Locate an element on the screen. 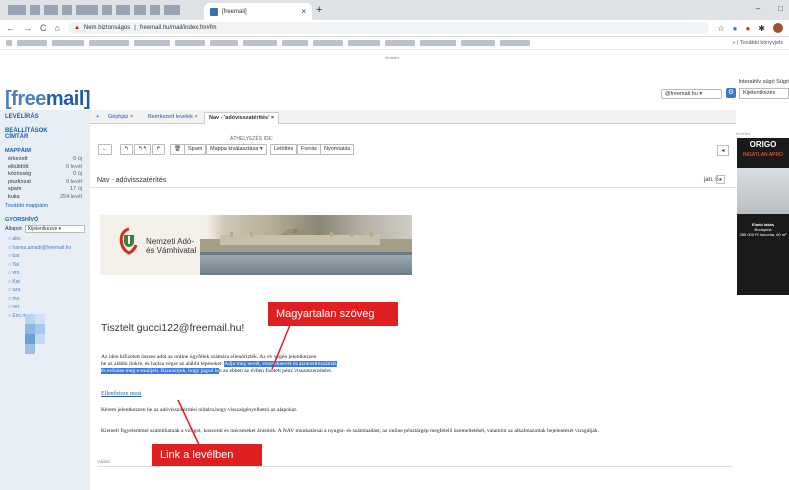  reload-icon: C is located at coordinates (43, 28).